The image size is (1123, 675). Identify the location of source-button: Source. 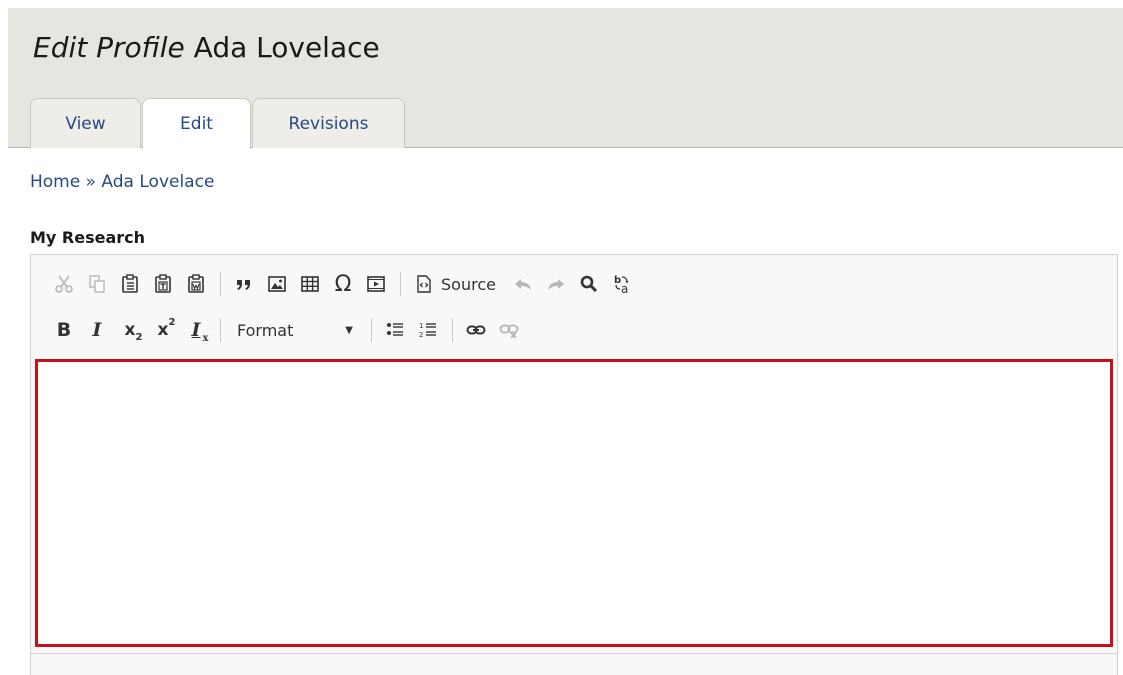
(453, 284).